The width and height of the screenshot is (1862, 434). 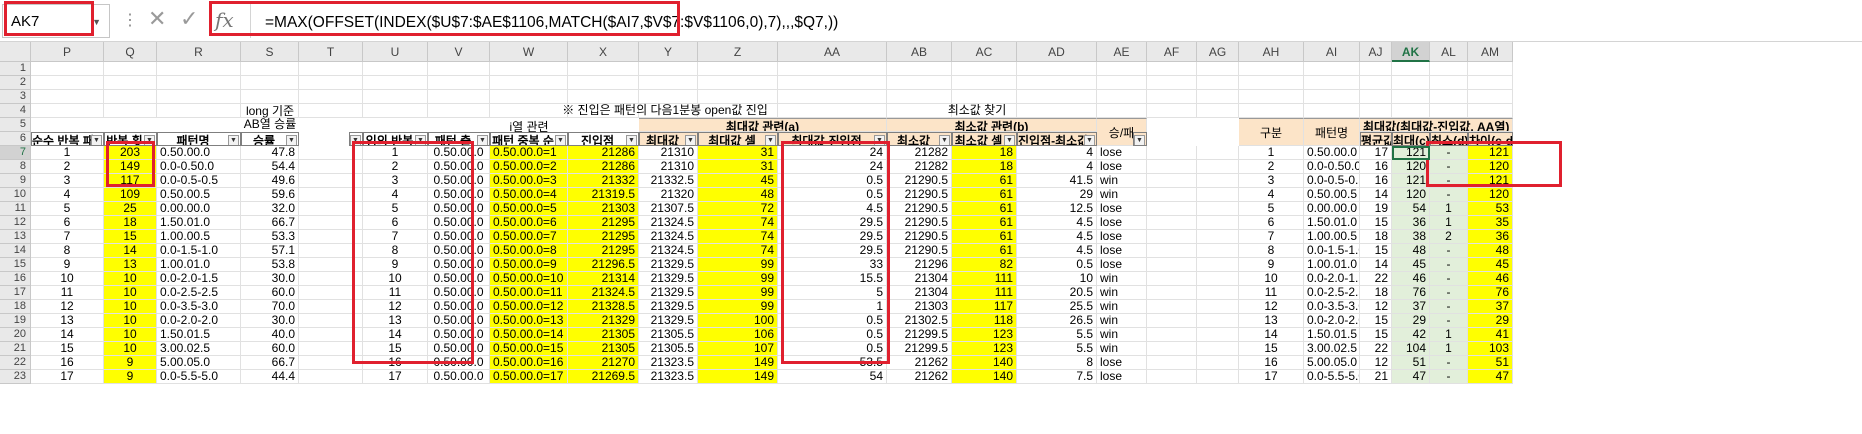 I want to click on data-cell-q: 9, so click(x=130, y=363).